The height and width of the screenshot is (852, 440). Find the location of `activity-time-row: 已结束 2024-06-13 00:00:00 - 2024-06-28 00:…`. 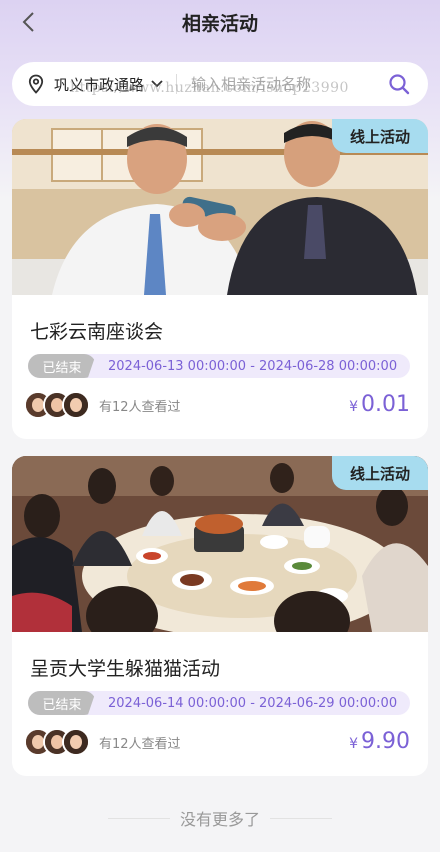

activity-time-row: 已结束 2024-06-13 00:00:00 - 2024-06-28 00:… is located at coordinates (219, 366).